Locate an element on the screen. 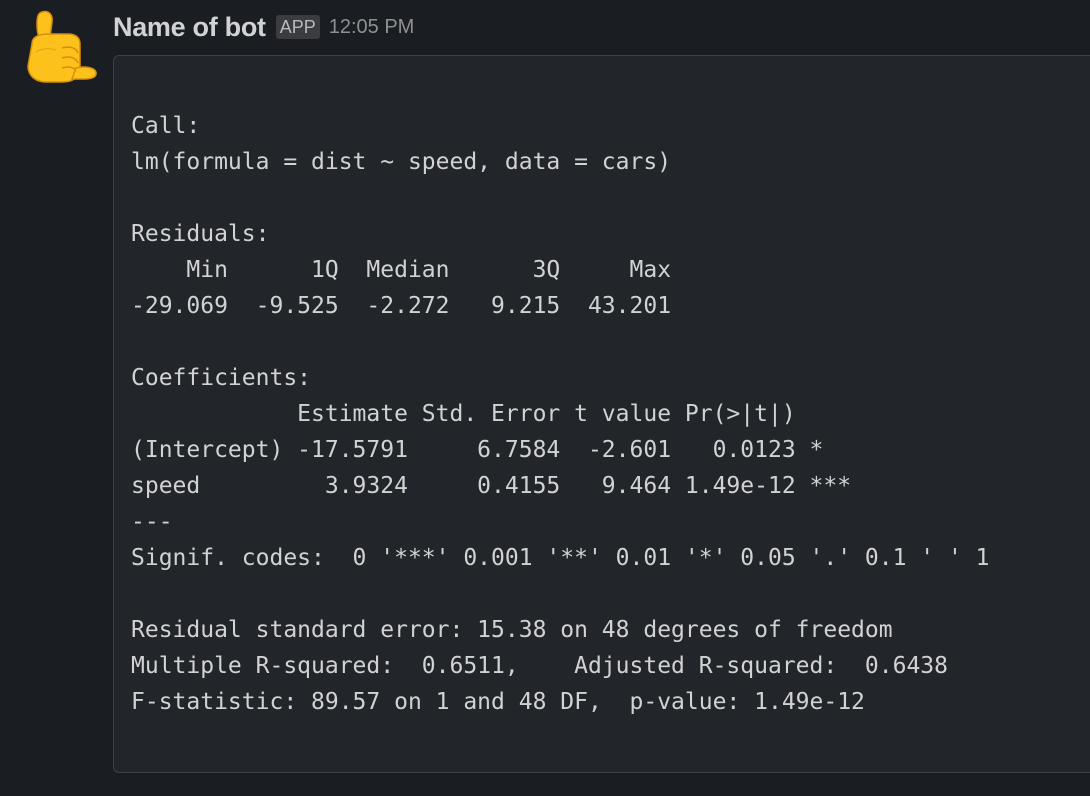 The width and height of the screenshot is (1090, 796). message-header: Name of bot APP 12:05 PM is located at coordinates (263, 27).